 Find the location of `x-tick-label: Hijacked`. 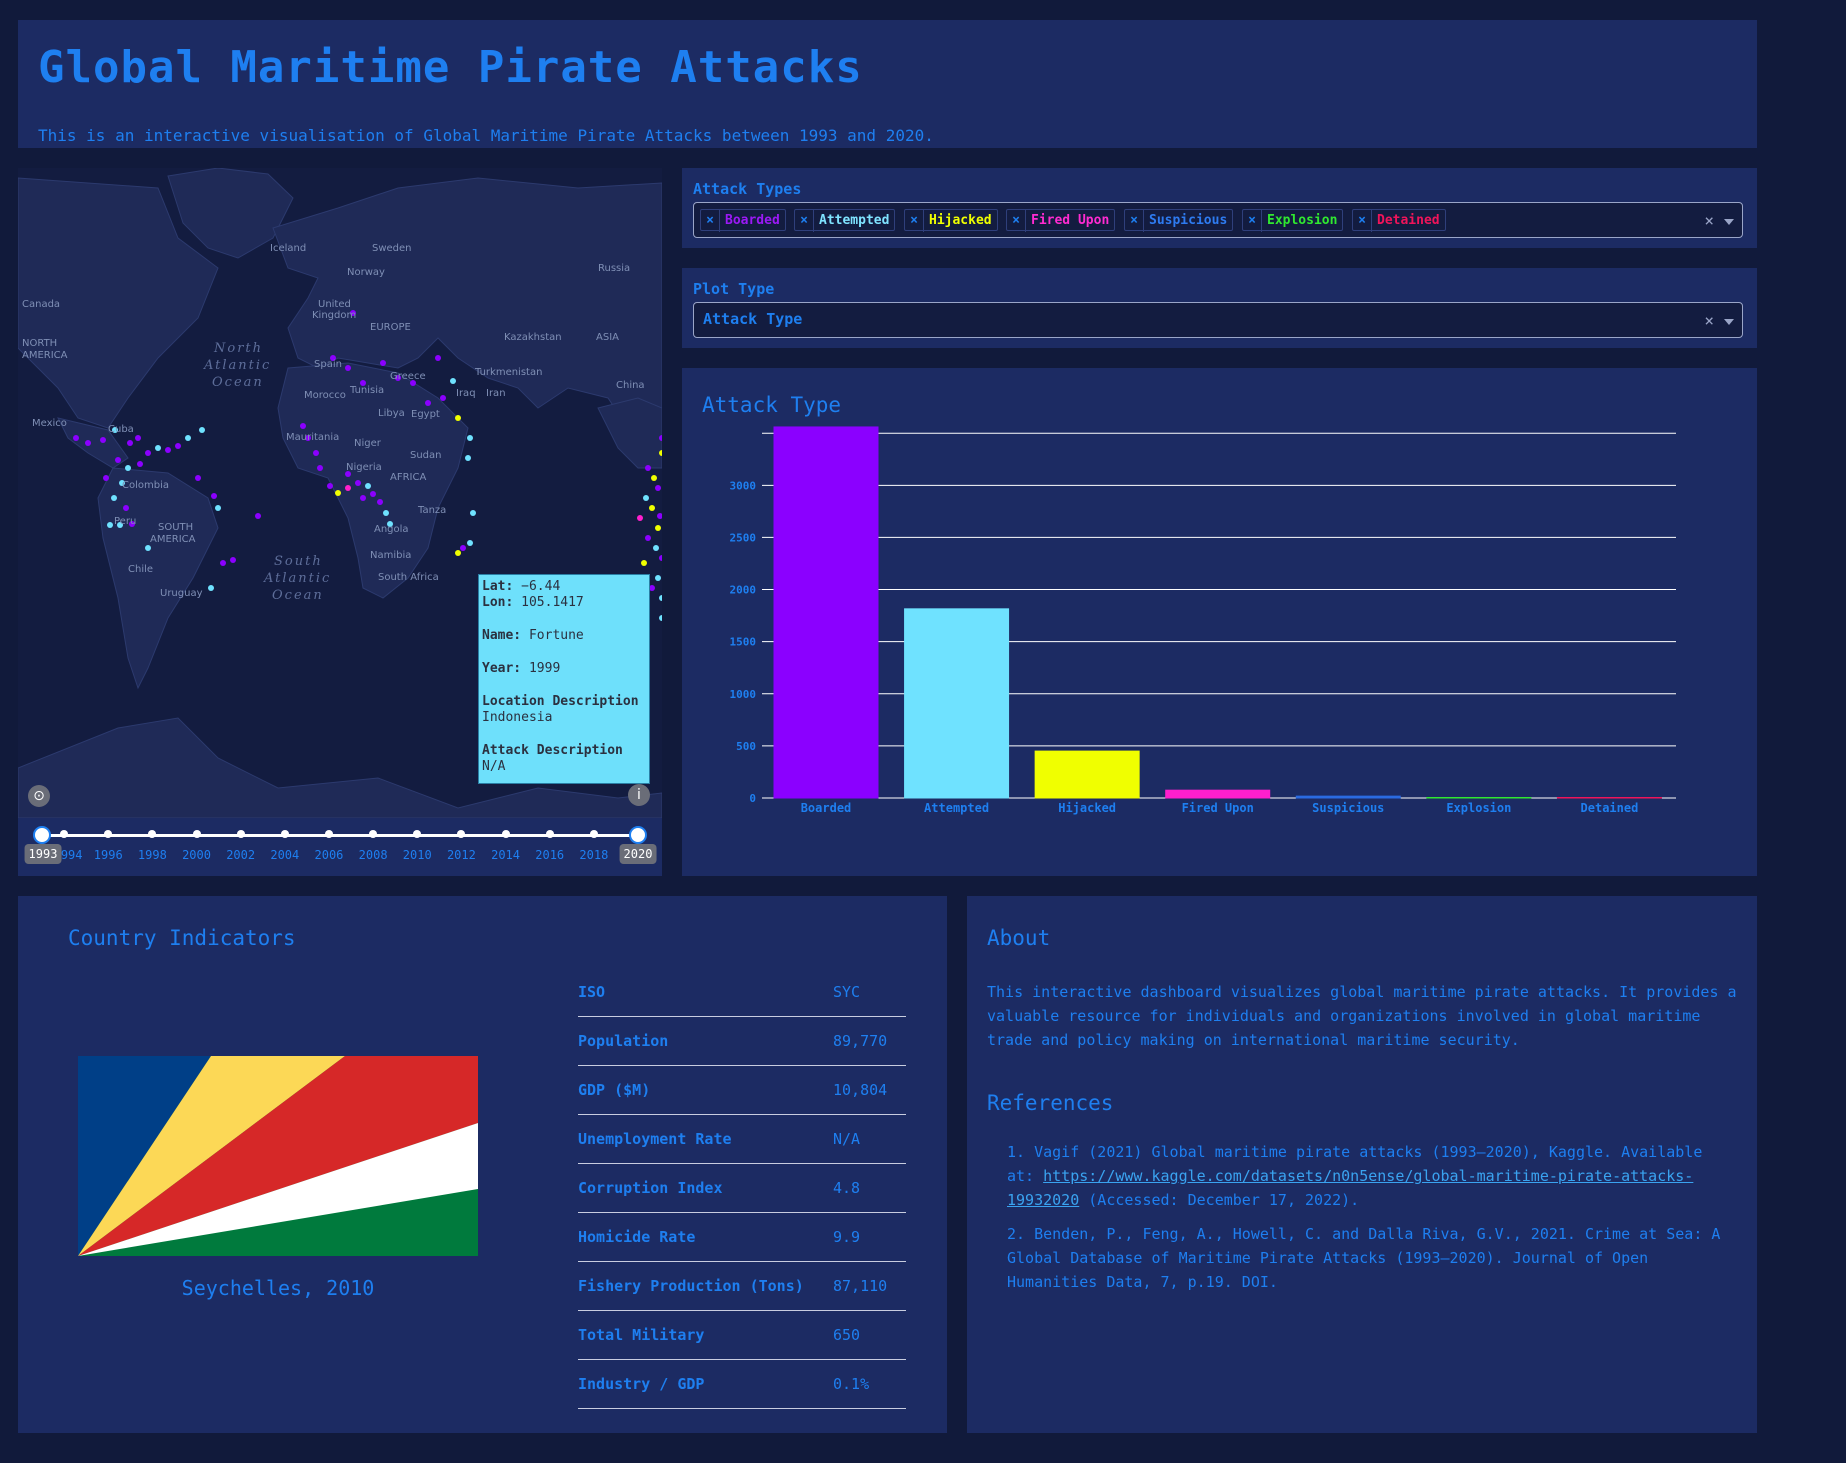

x-tick-label: Hijacked is located at coordinates (1087, 808).